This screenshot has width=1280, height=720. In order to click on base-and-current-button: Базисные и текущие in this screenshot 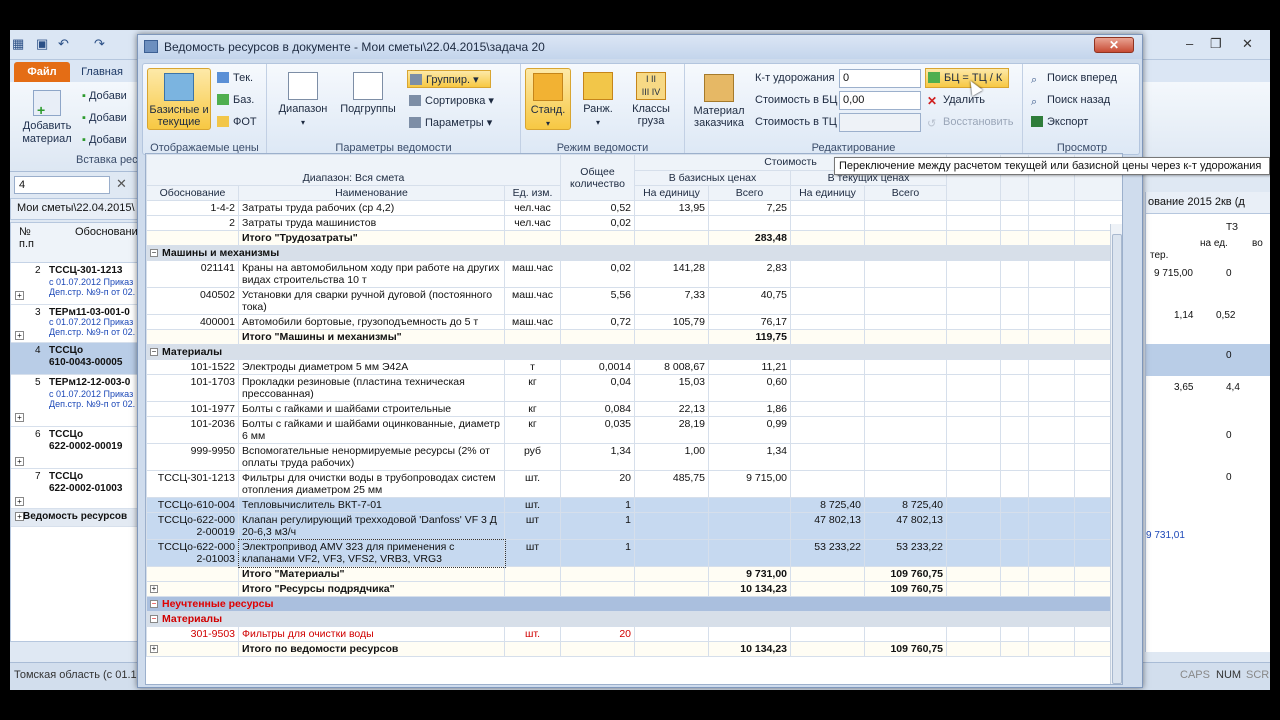, I will do `click(179, 99)`.